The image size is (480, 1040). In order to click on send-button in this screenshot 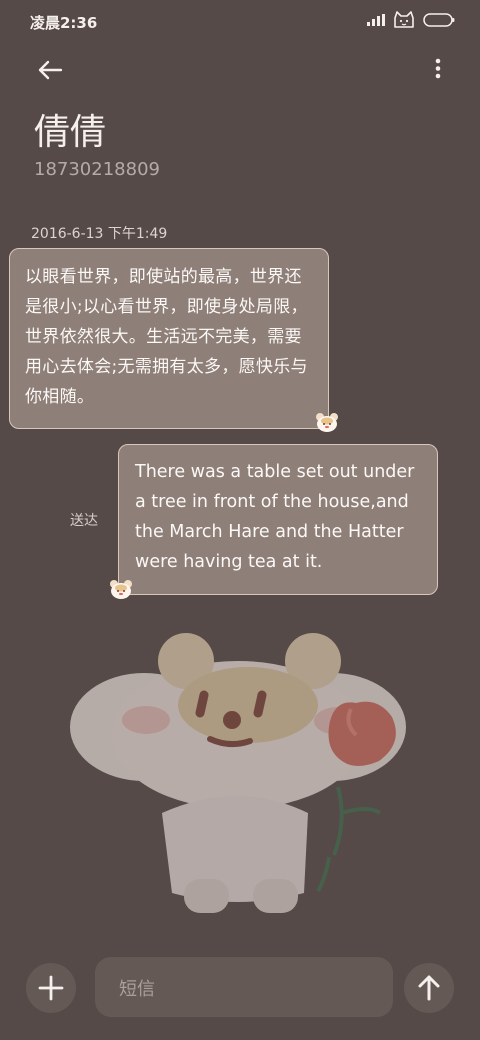, I will do `click(429, 988)`.